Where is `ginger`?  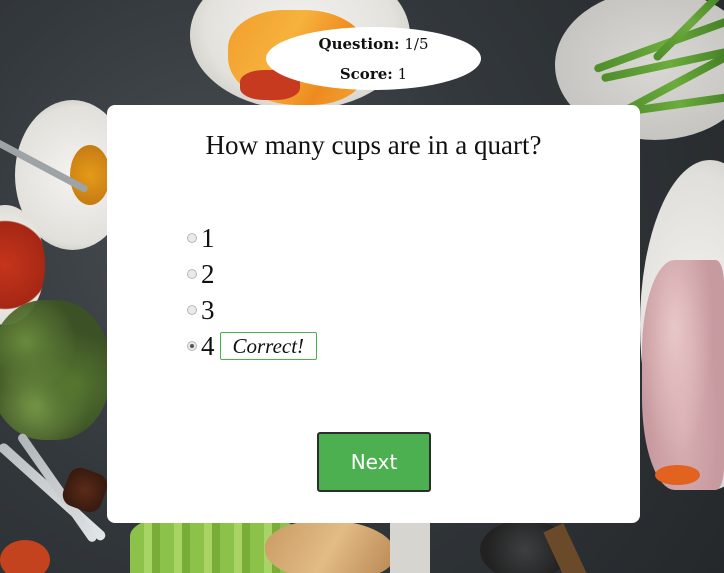
ginger is located at coordinates (330, 546).